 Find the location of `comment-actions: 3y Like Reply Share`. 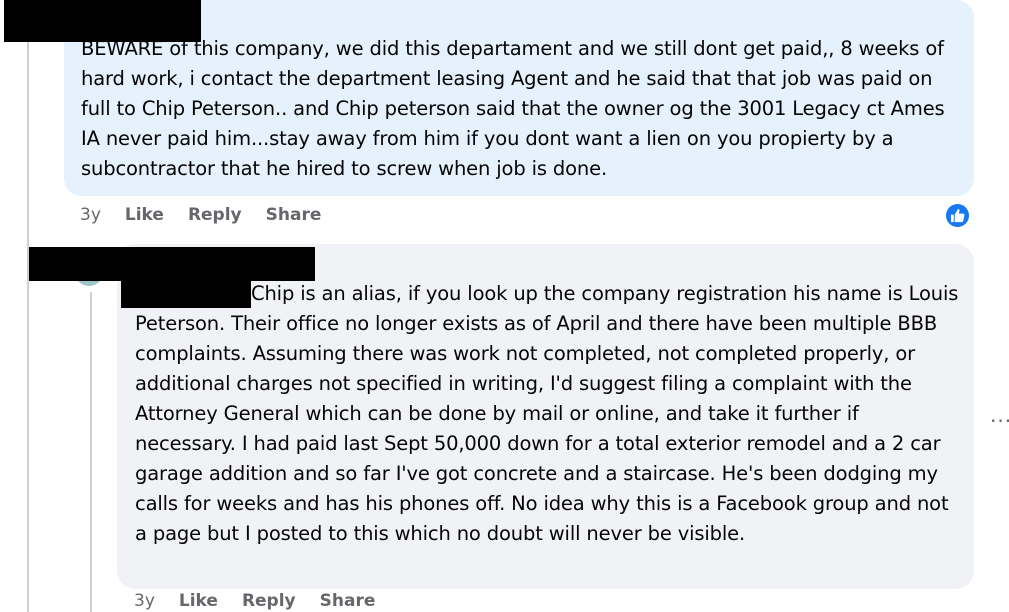

comment-actions: 3y Like Reply Share is located at coordinates (212, 215).